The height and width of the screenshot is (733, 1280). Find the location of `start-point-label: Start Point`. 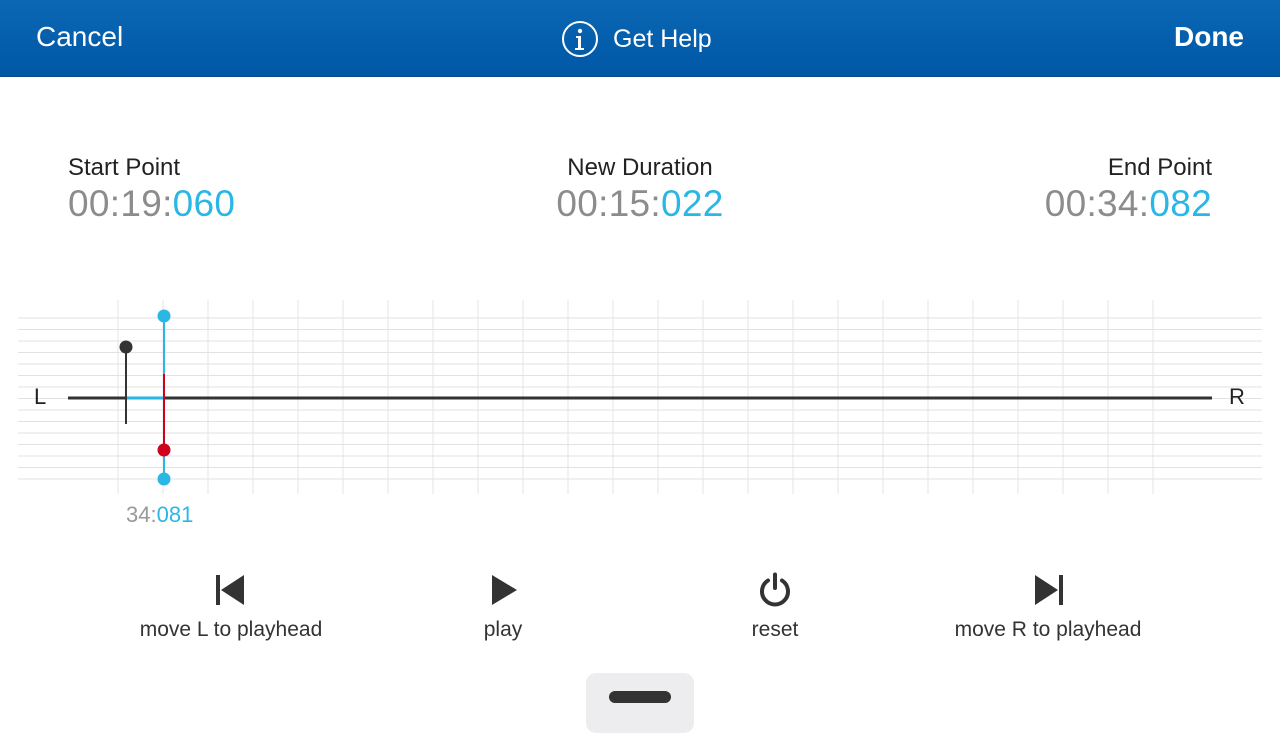

start-point-label: Start Point is located at coordinates (124, 167).